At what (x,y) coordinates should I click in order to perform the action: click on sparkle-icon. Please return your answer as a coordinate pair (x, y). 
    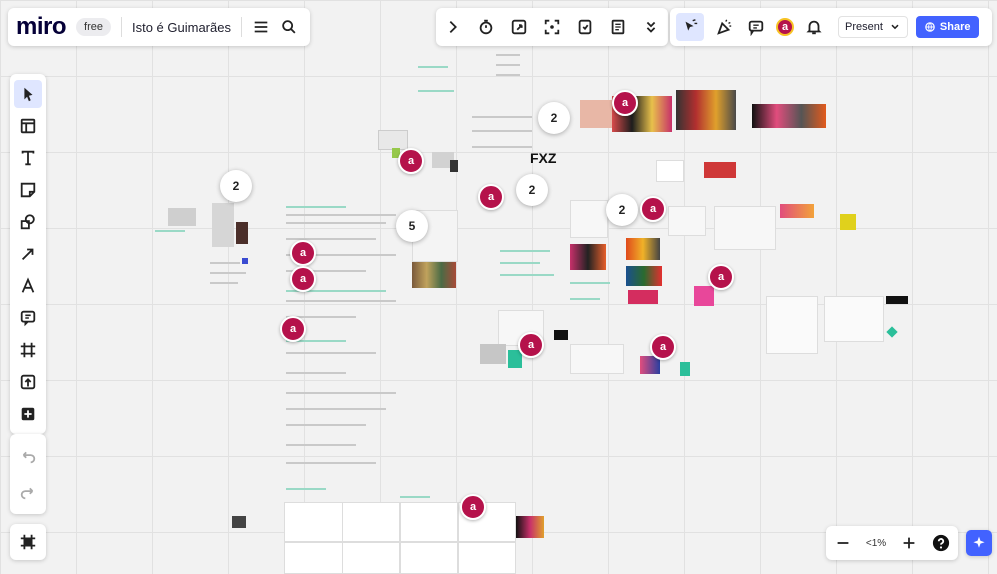
    Looking at the image, I should click on (979, 543).